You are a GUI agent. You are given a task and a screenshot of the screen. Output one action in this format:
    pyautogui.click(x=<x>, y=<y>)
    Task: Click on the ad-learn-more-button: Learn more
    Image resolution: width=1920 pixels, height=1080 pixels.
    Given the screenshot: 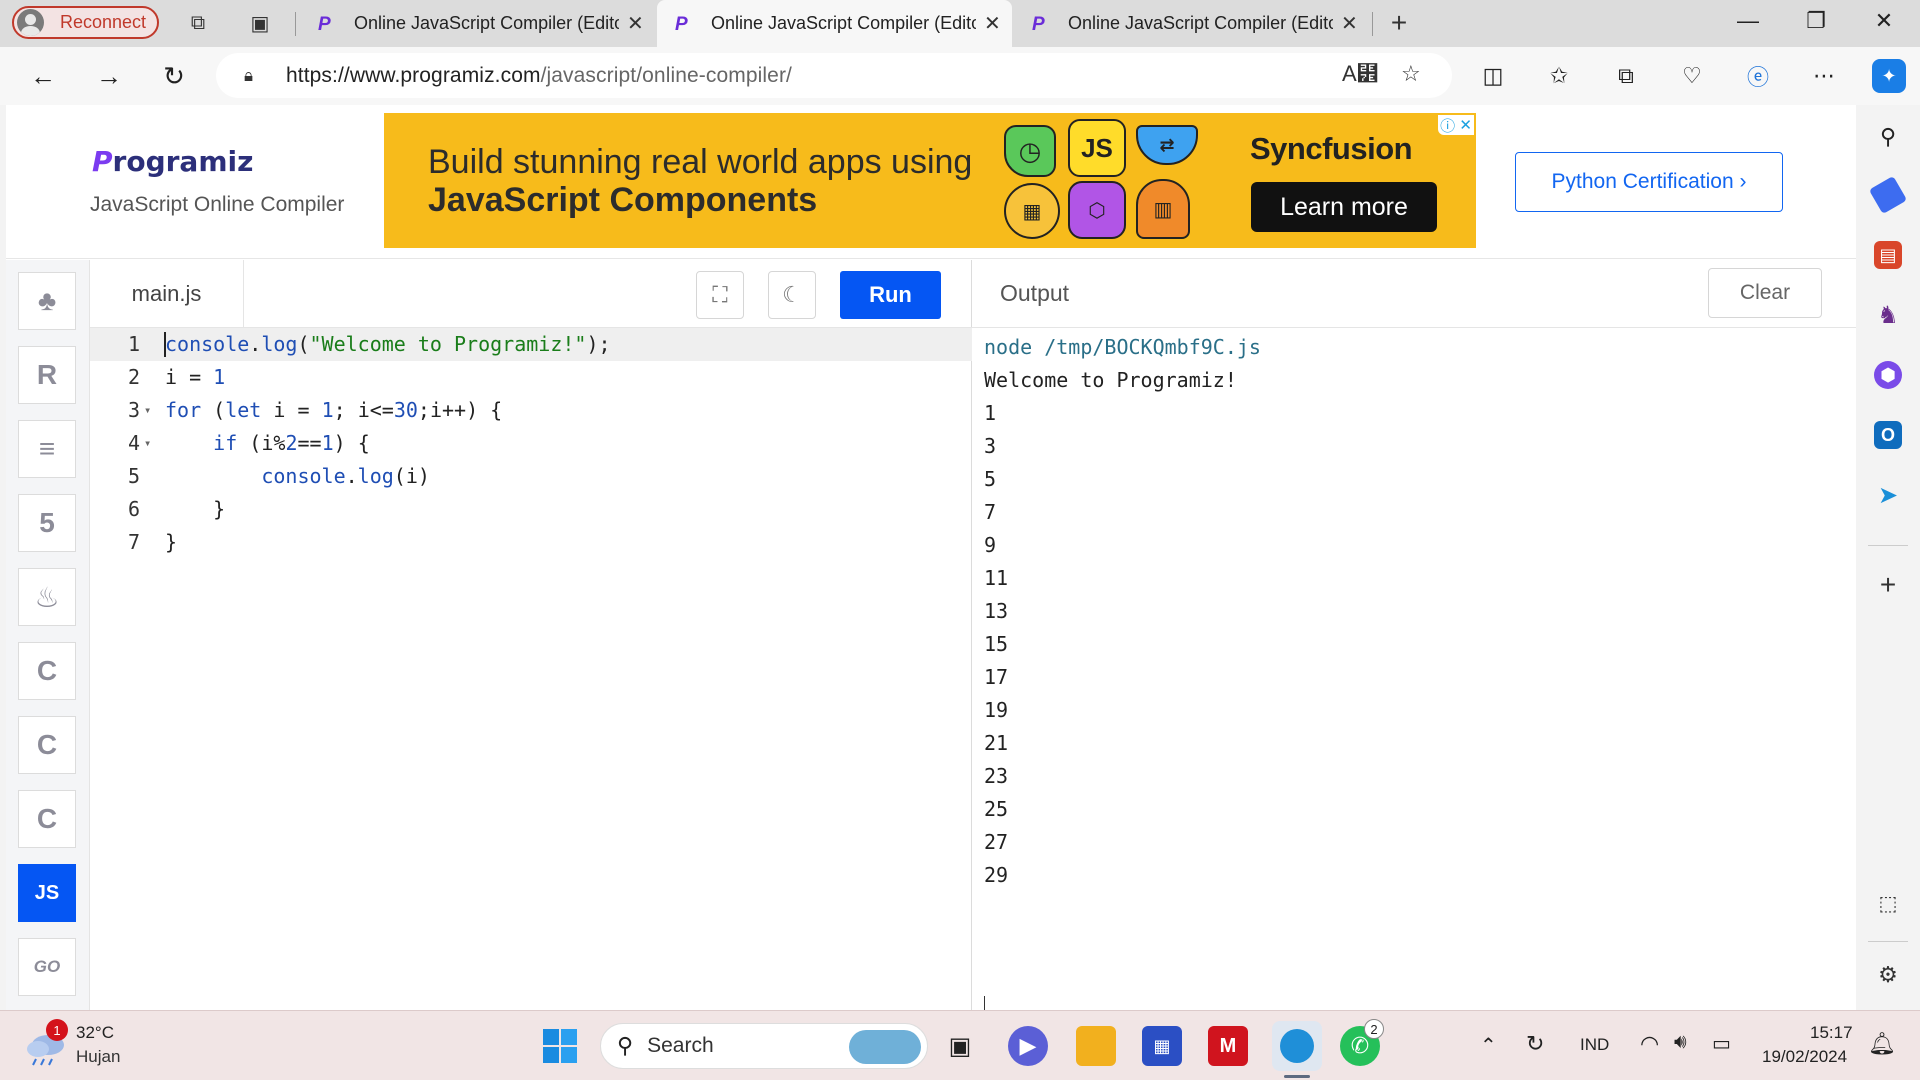 What is the action you would take?
    pyautogui.click(x=1344, y=207)
    